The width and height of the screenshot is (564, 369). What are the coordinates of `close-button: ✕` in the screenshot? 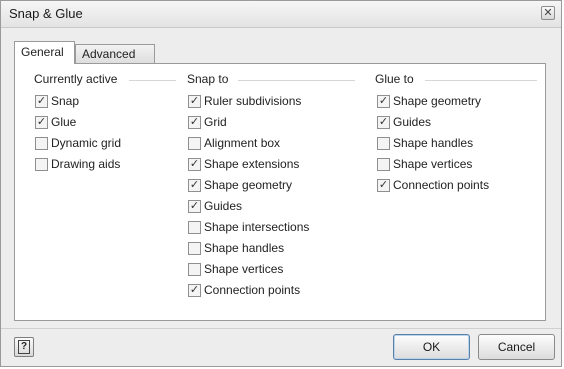 It's located at (548, 13).